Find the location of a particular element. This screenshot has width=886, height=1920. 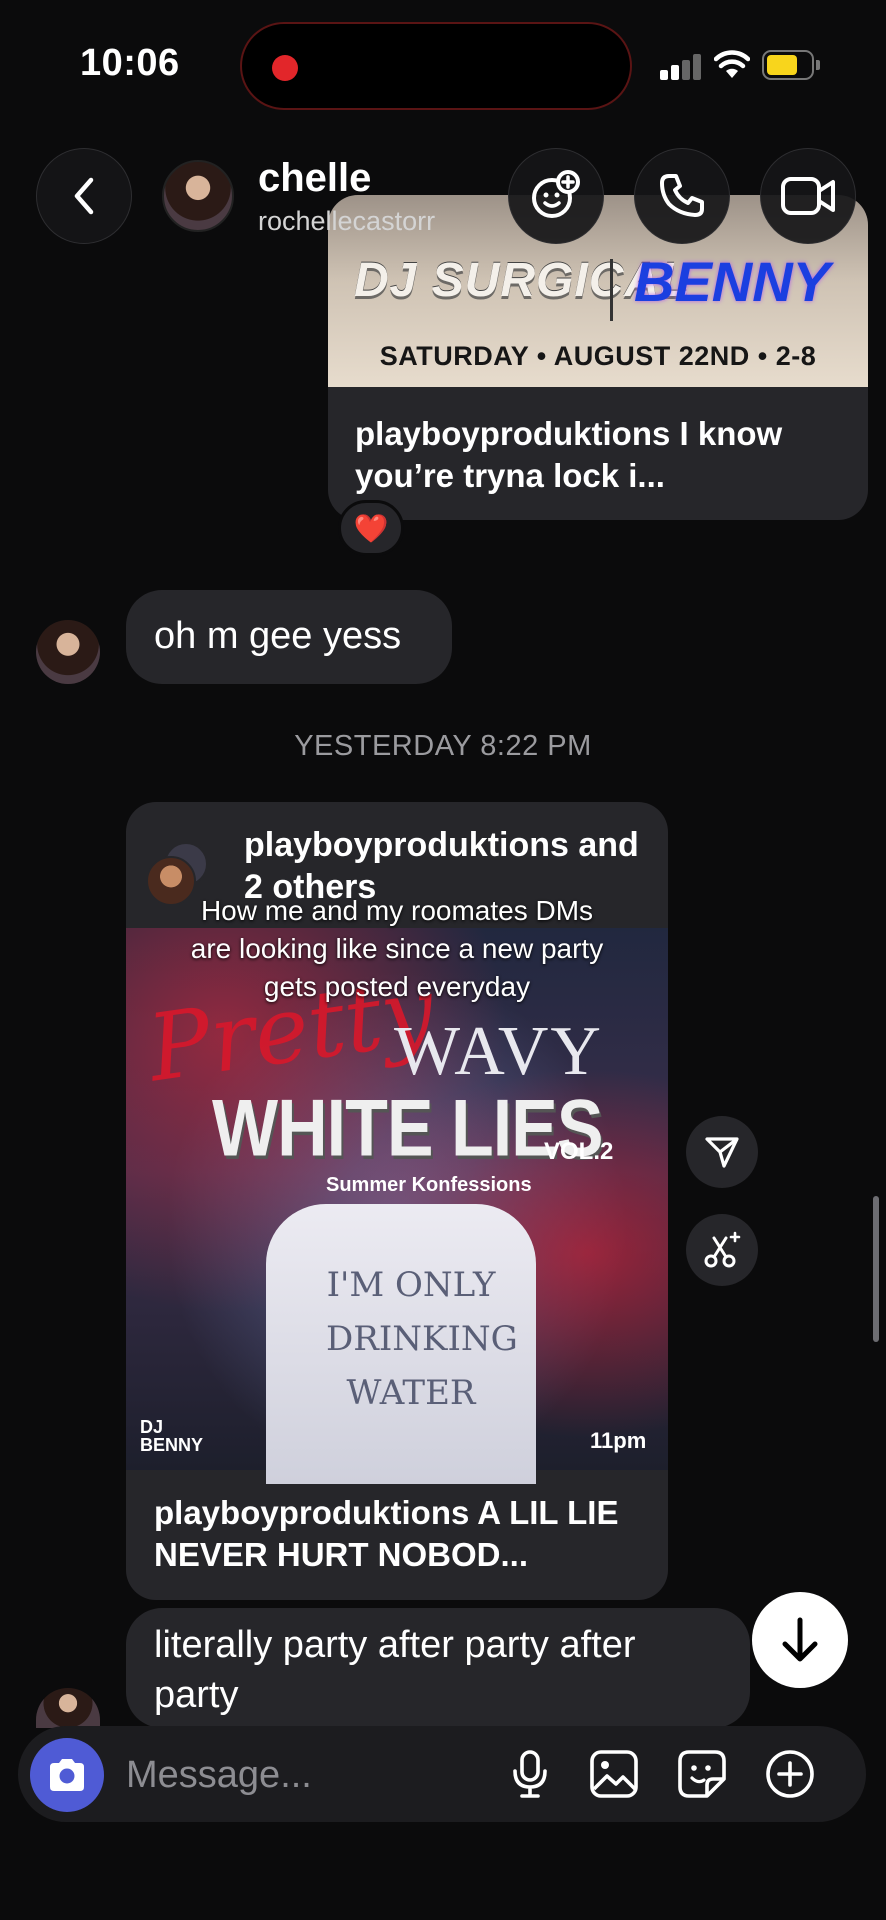

flyer-benny-text: BENNY is located at coordinates (732, 281).